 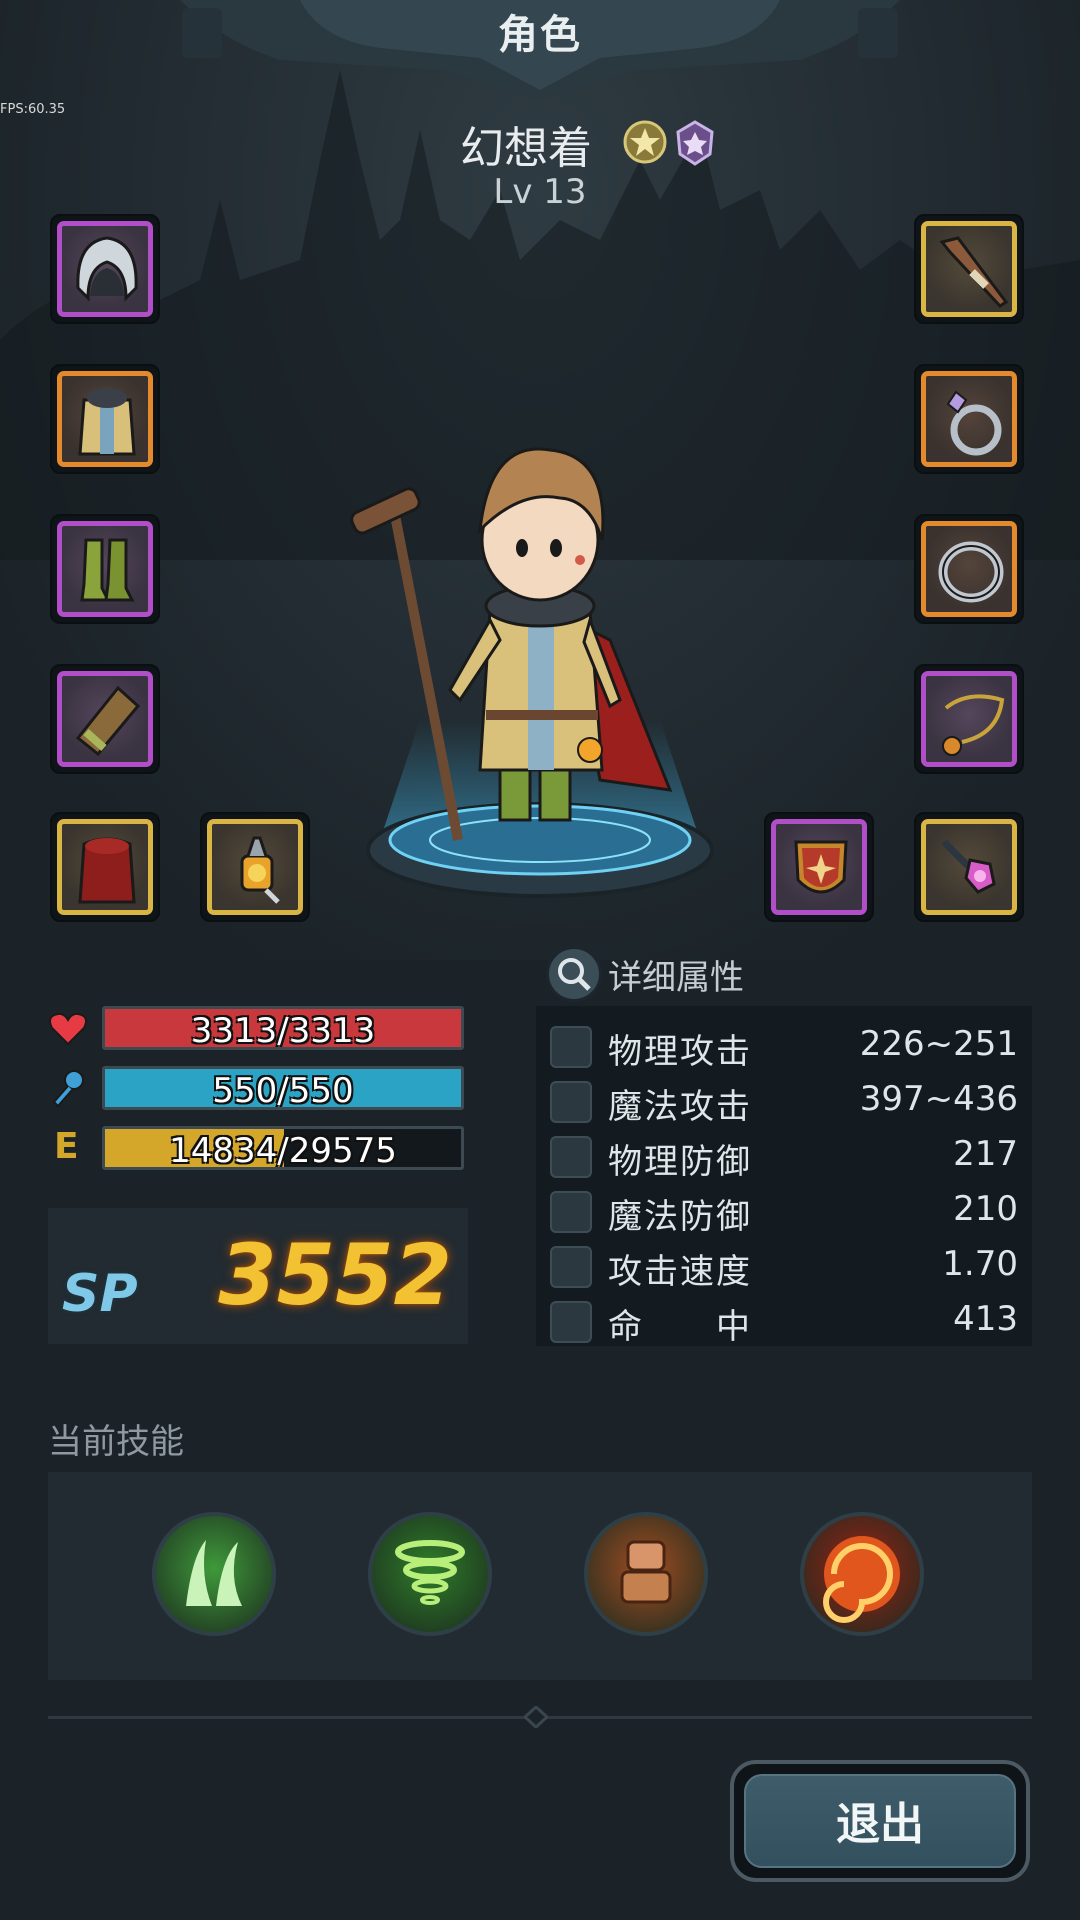 What do you see at coordinates (985, 1209) in the screenshot?
I see `attr-value: 210` at bounding box center [985, 1209].